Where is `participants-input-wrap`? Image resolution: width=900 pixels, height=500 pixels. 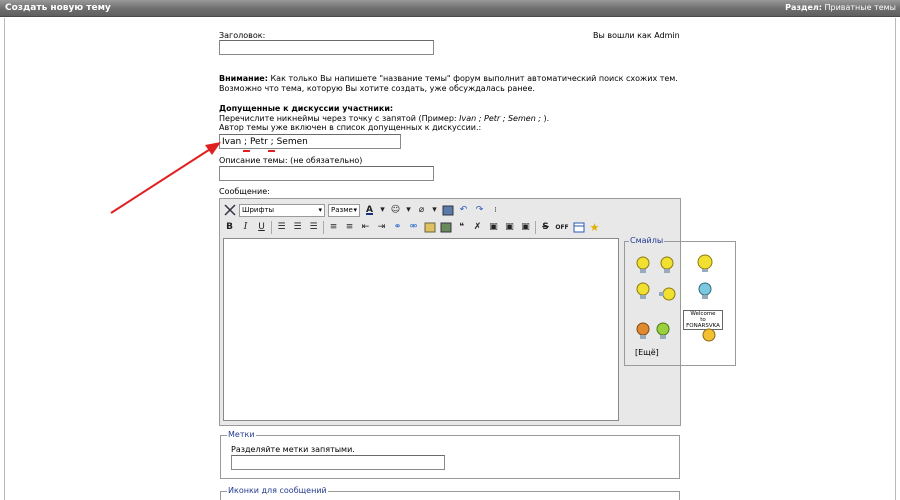
participants-input-wrap is located at coordinates (310, 141).